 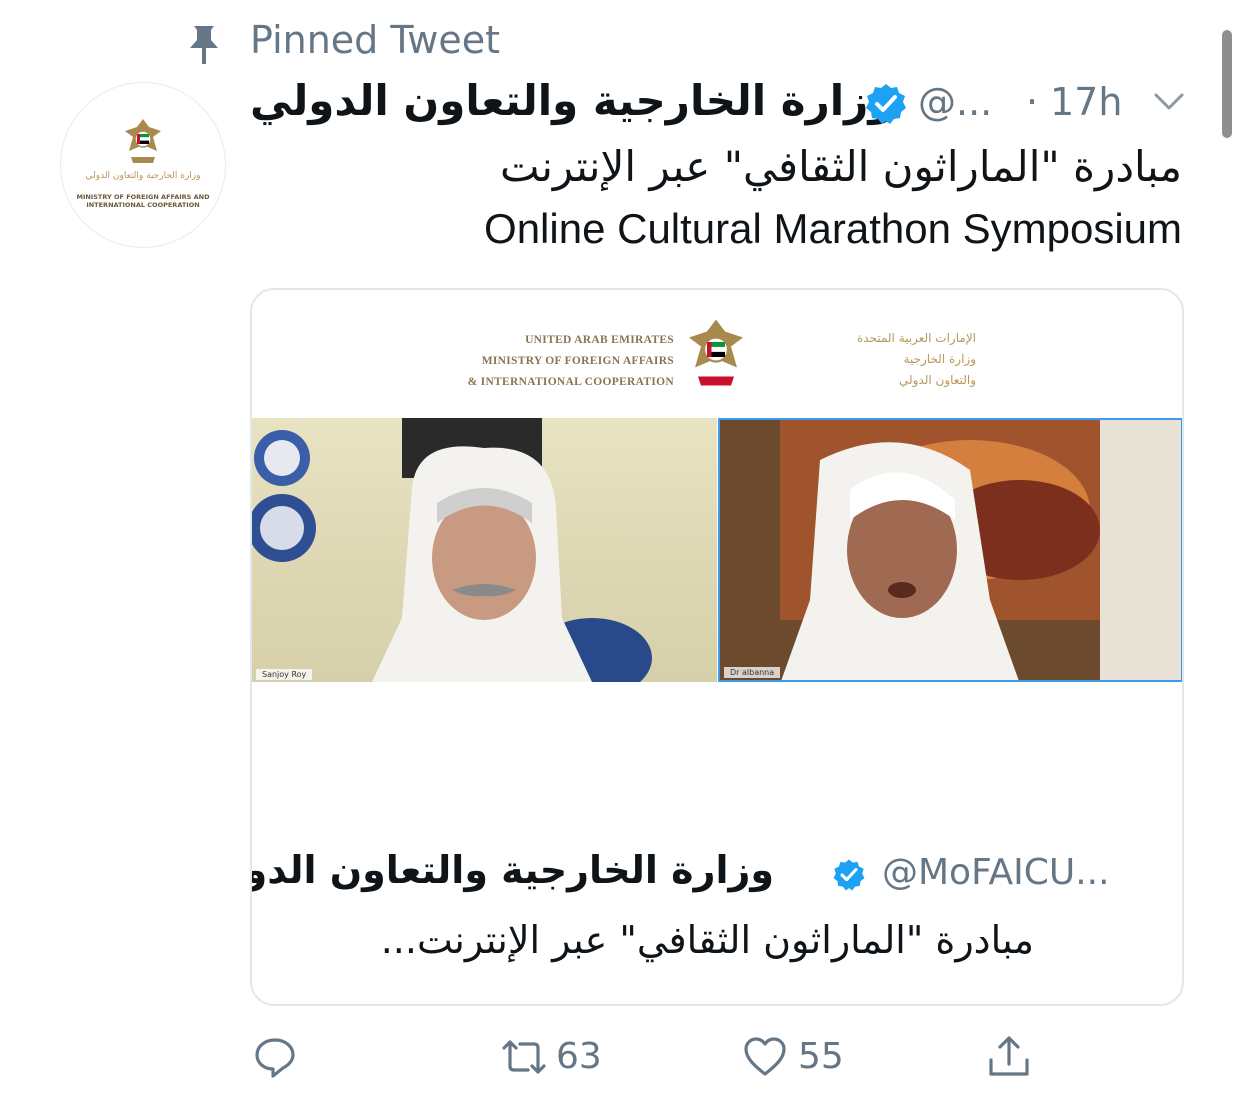 What do you see at coordinates (284, 674) in the screenshot?
I see `video-left-label: Sanjoy Roy` at bounding box center [284, 674].